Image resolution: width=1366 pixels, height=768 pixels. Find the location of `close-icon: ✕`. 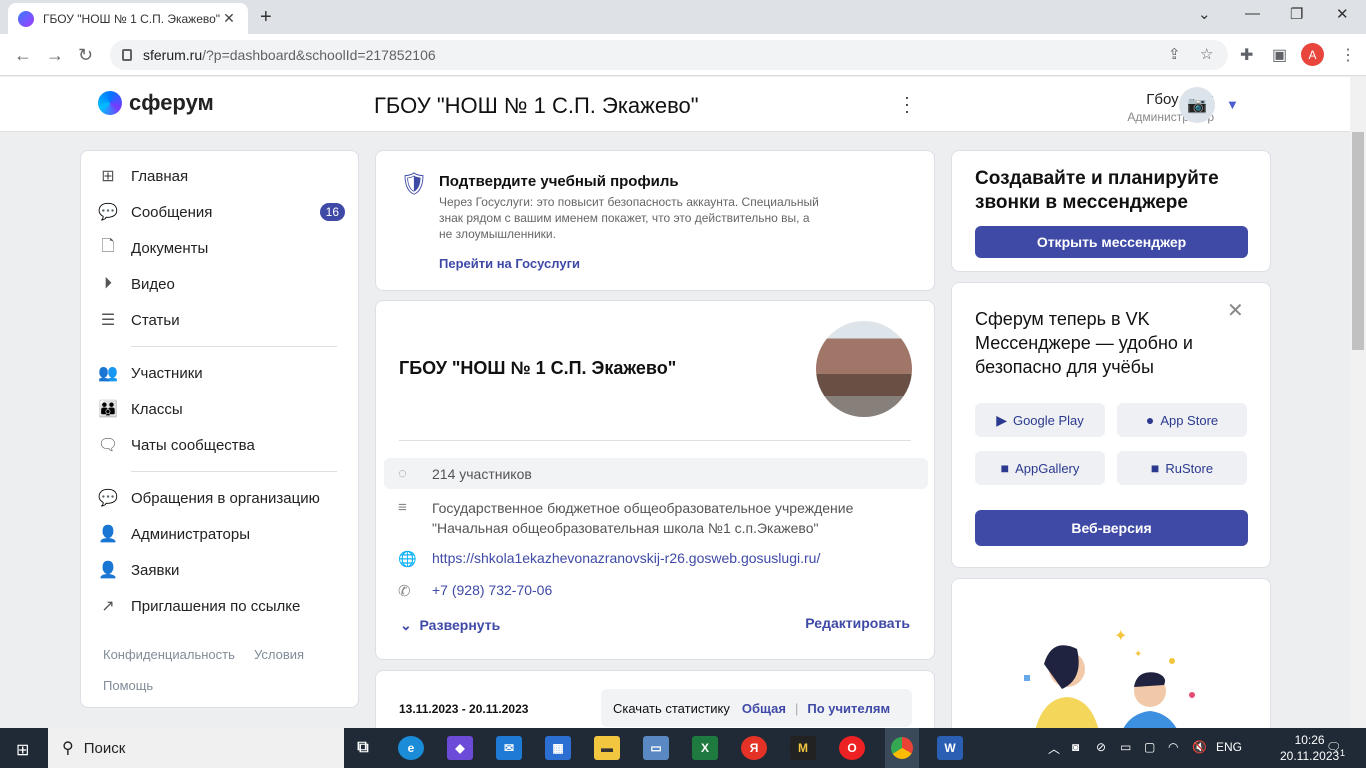

close-icon: ✕ is located at coordinates (1235, 310).